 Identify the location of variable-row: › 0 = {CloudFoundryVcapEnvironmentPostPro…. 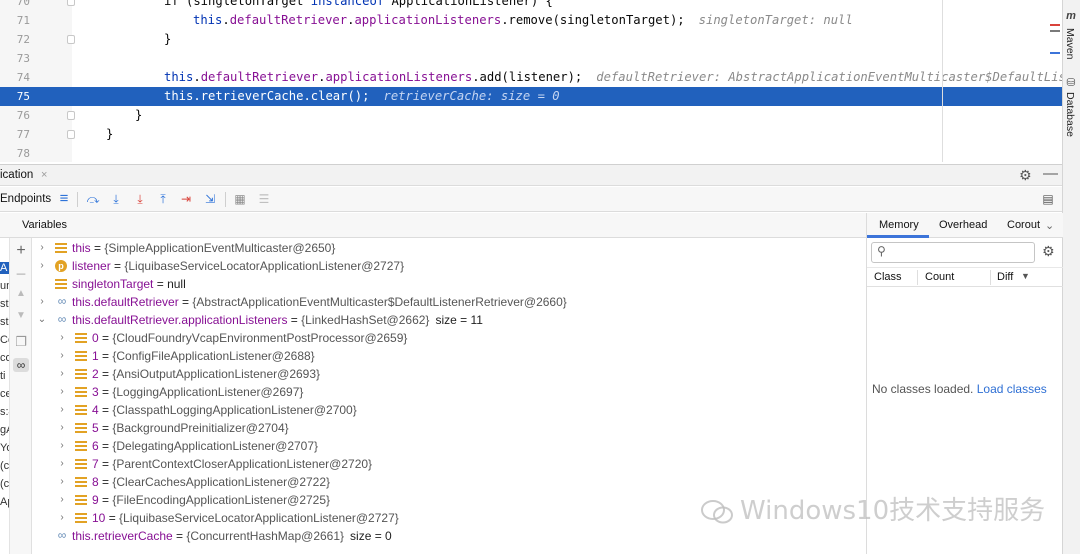
(449, 338).